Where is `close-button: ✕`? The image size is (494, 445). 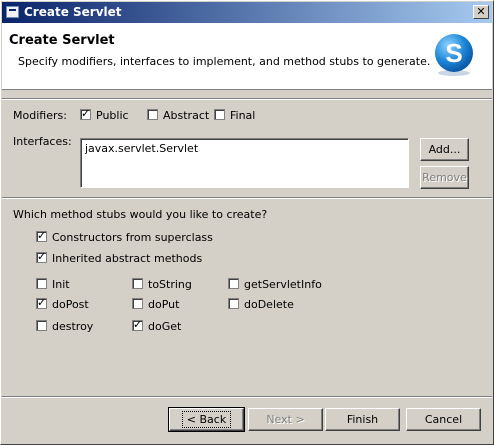 close-button: ✕ is located at coordinates (481, 12).